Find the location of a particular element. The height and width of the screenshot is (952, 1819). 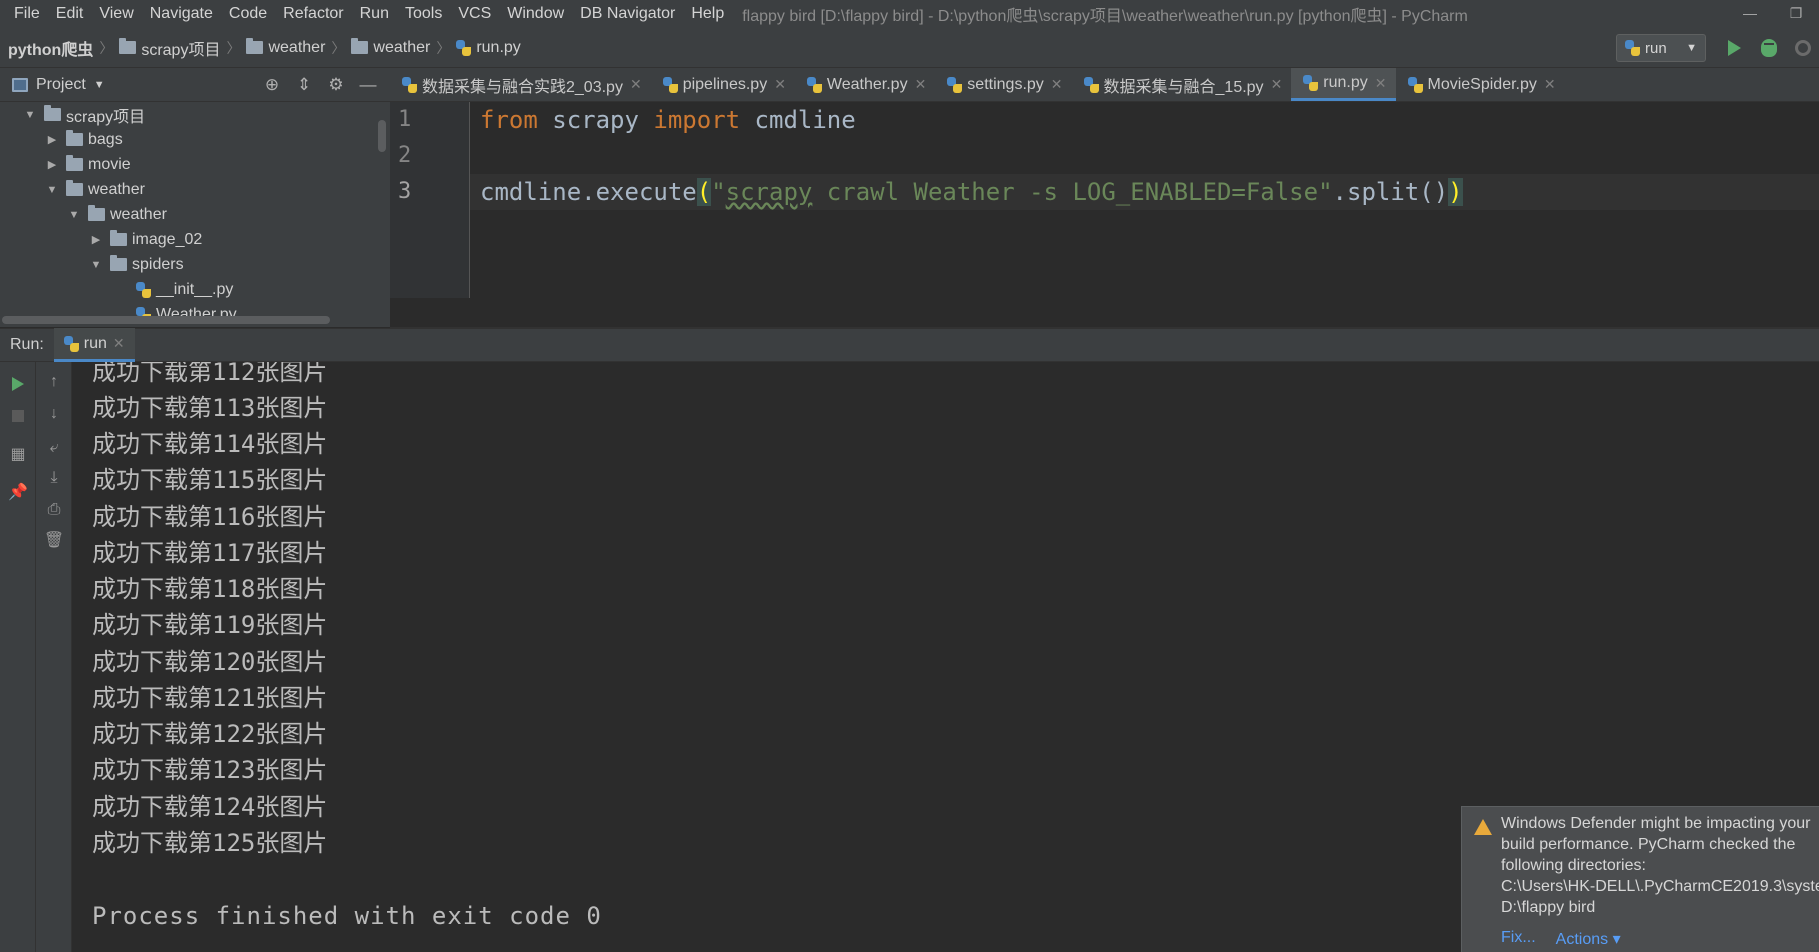

breadcrumb-weather: weather is located at coordinates (285, 48).